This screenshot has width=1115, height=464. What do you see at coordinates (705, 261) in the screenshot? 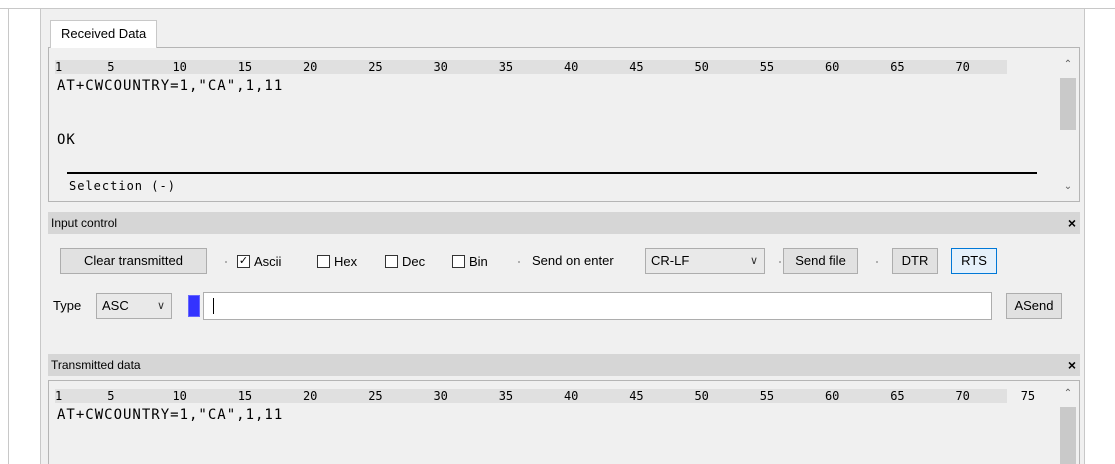
I see `send-on-enter-select: CR-LF ∨` at bounding box center [705, 261].